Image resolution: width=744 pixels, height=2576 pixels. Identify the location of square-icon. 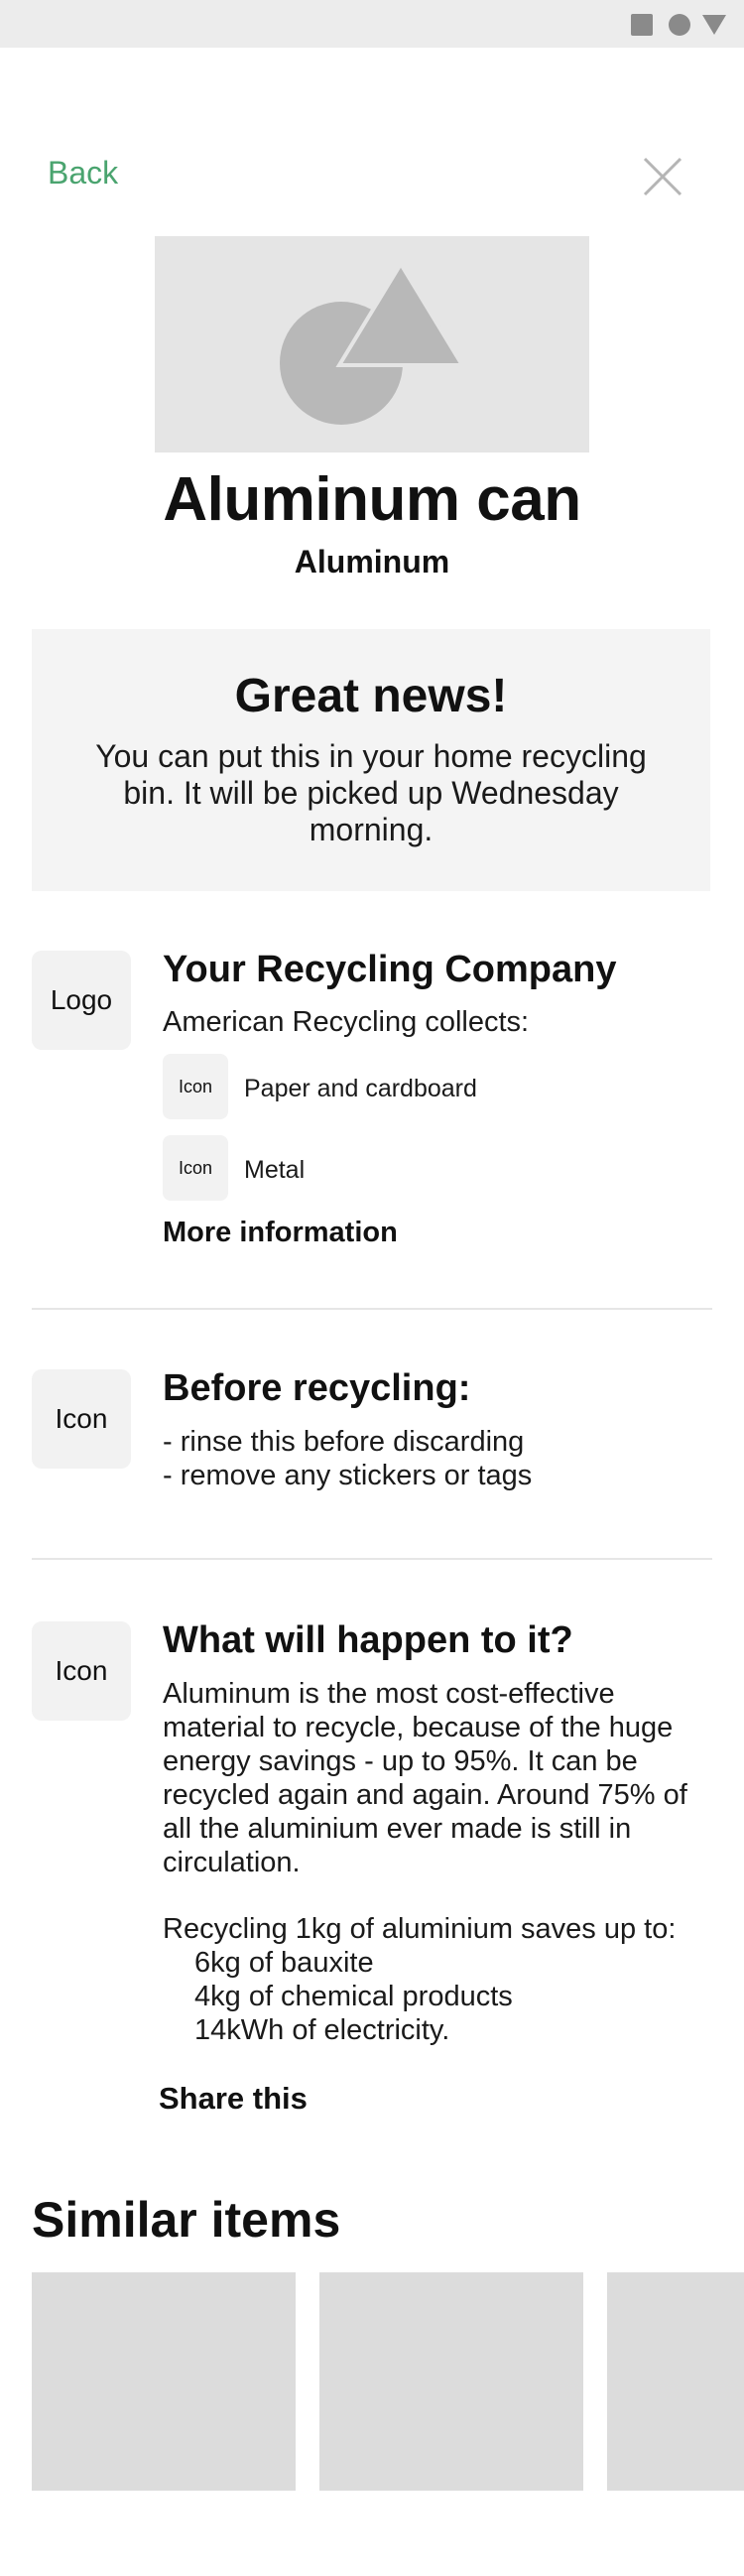
(642, 25).